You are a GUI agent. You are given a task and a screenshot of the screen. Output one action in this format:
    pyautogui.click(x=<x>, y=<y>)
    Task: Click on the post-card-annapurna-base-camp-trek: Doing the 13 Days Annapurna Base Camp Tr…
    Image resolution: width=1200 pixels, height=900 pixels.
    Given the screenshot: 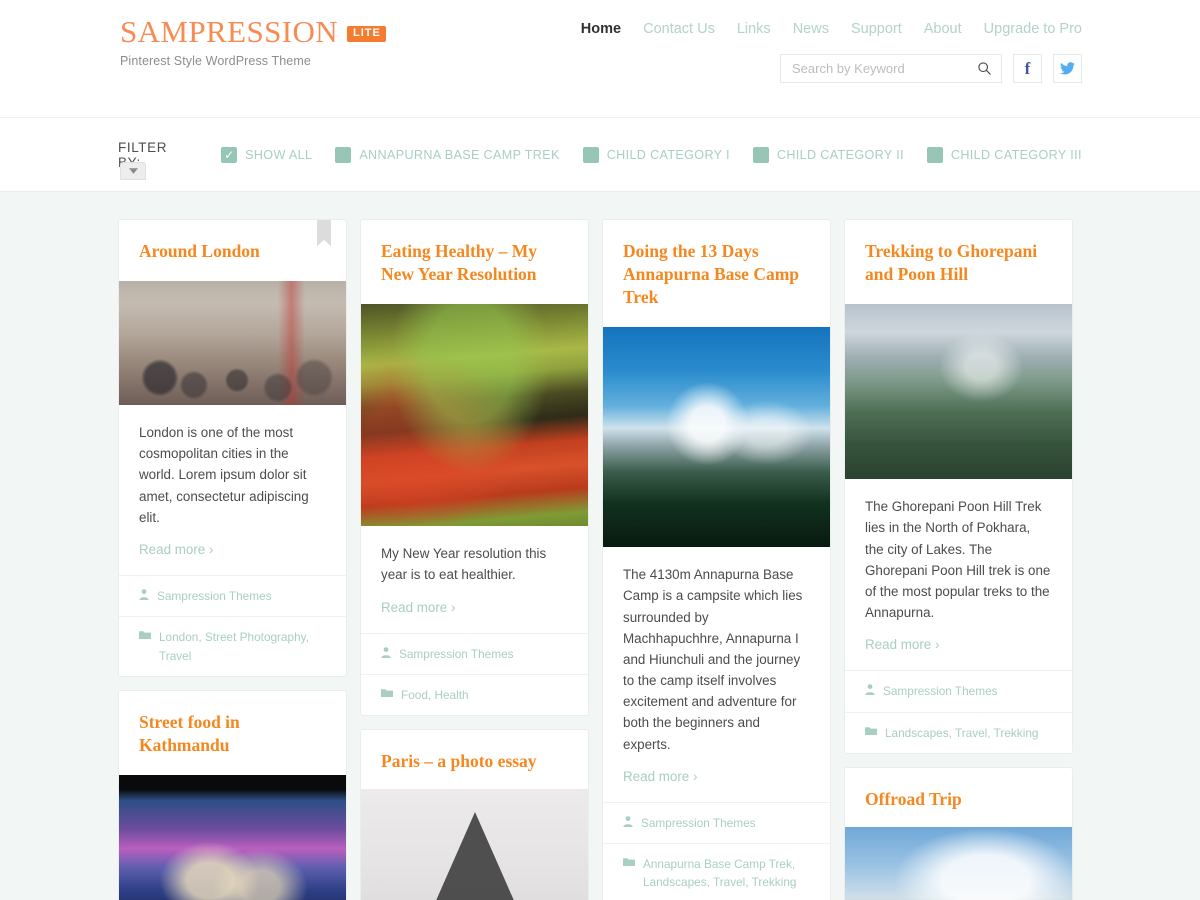 What is the action you would take?
    pyautogui.click(x=716, y=559)
    